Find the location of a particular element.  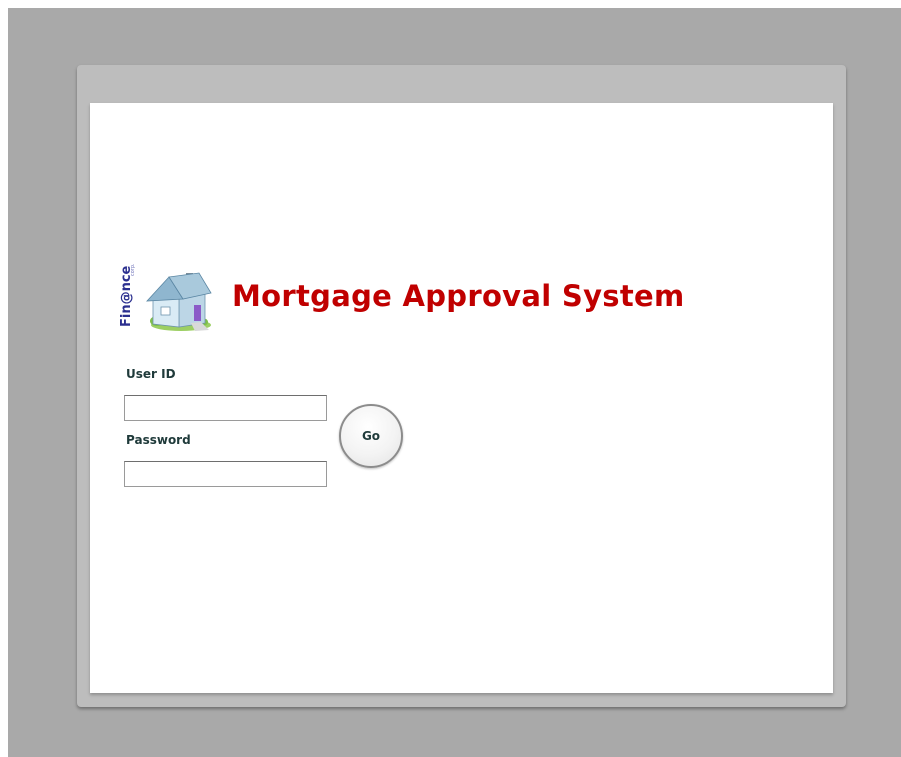

page-title: Mortgage Approval System is located at coordinates (458, 296).